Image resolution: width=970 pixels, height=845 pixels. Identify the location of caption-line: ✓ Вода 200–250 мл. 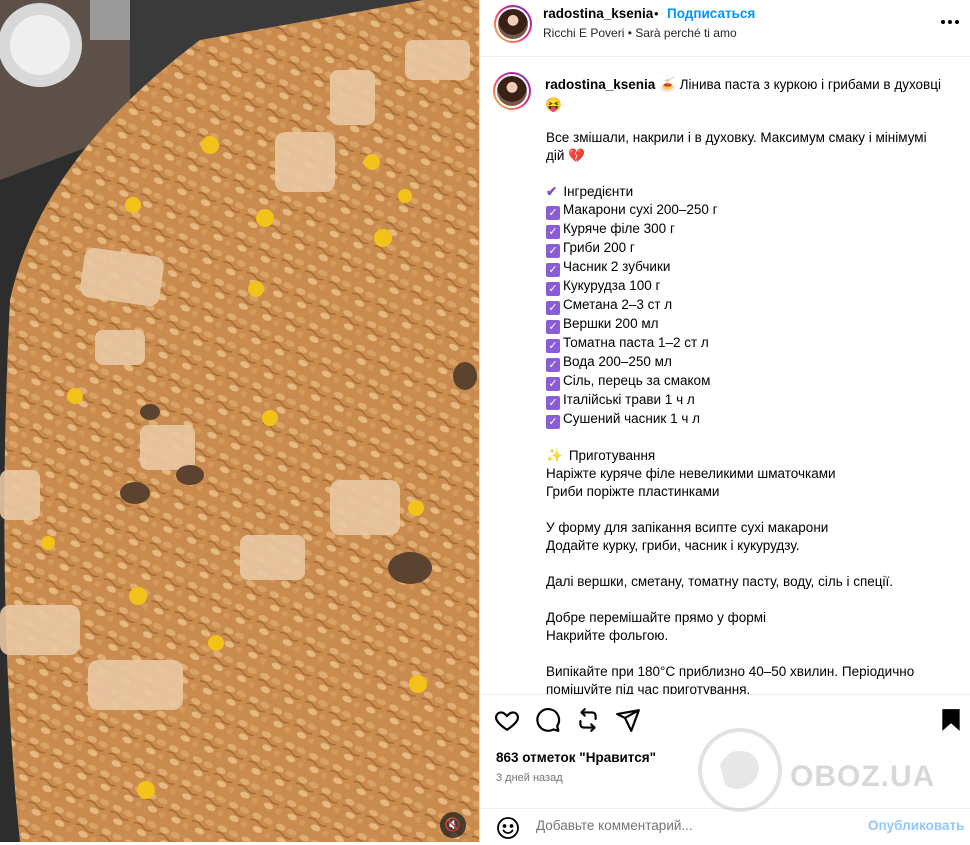
(748, 362).